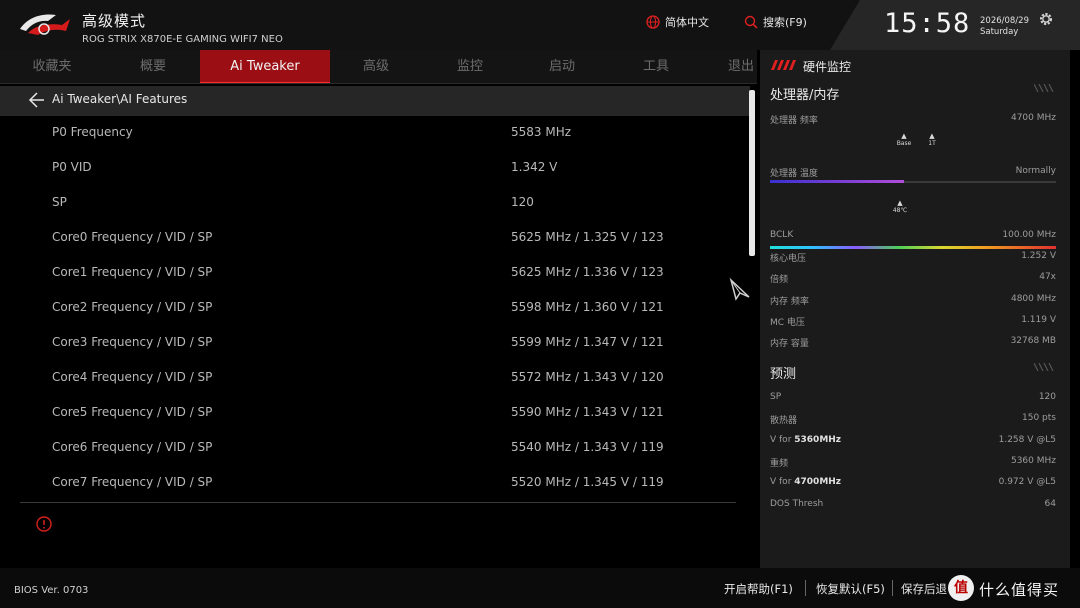 Image resolution: width=1080 pixels, height=608 pixels. What do you see at coordinates (534, 167) in the screenshot?
I see `setting-value: 1.342 V` at bounding box center [534, 167].